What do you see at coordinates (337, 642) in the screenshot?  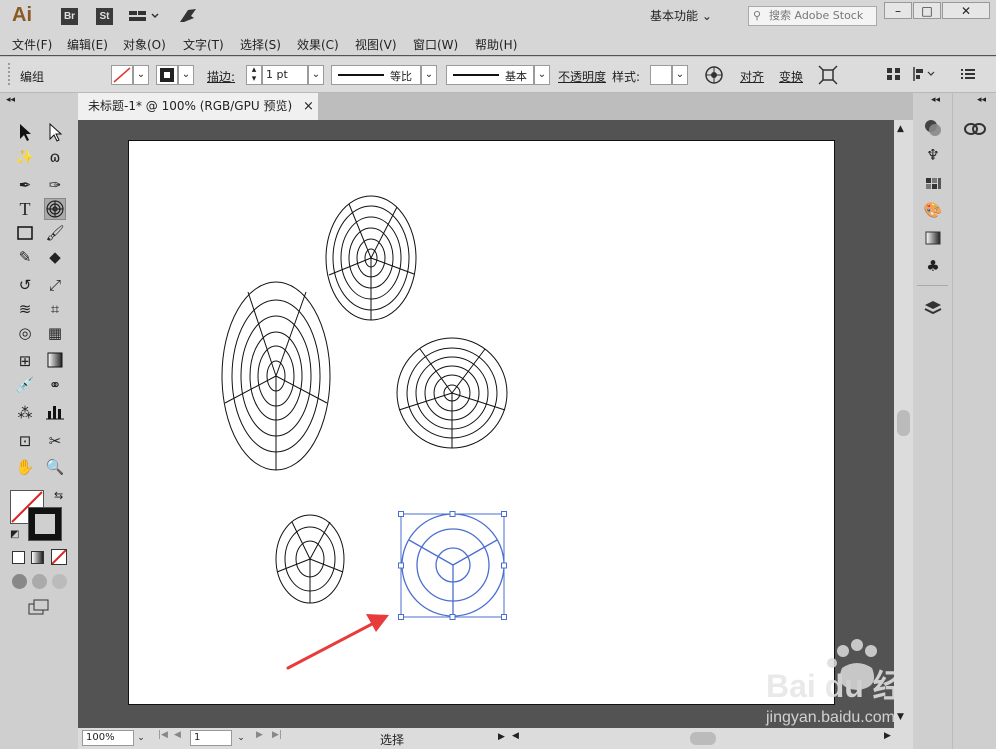 I see `annotation-arrow` at bounding box center [337, 642].